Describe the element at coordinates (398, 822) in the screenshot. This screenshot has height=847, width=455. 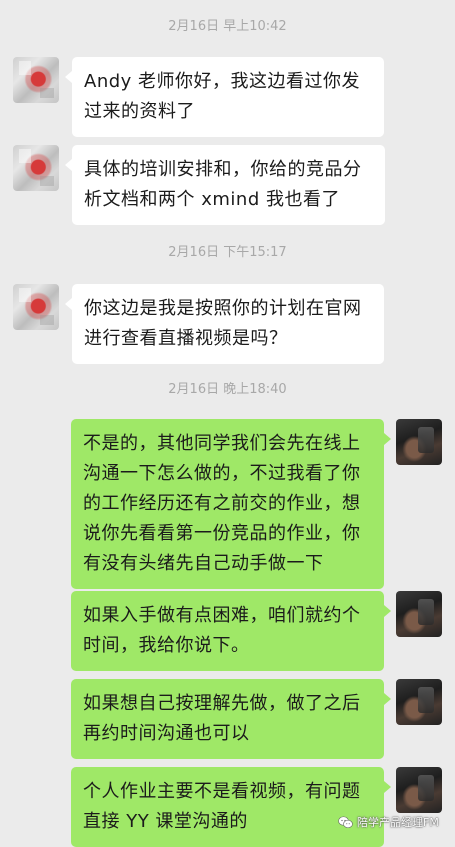
I see `watermark-text: 陪学产品经理FM` at that location.